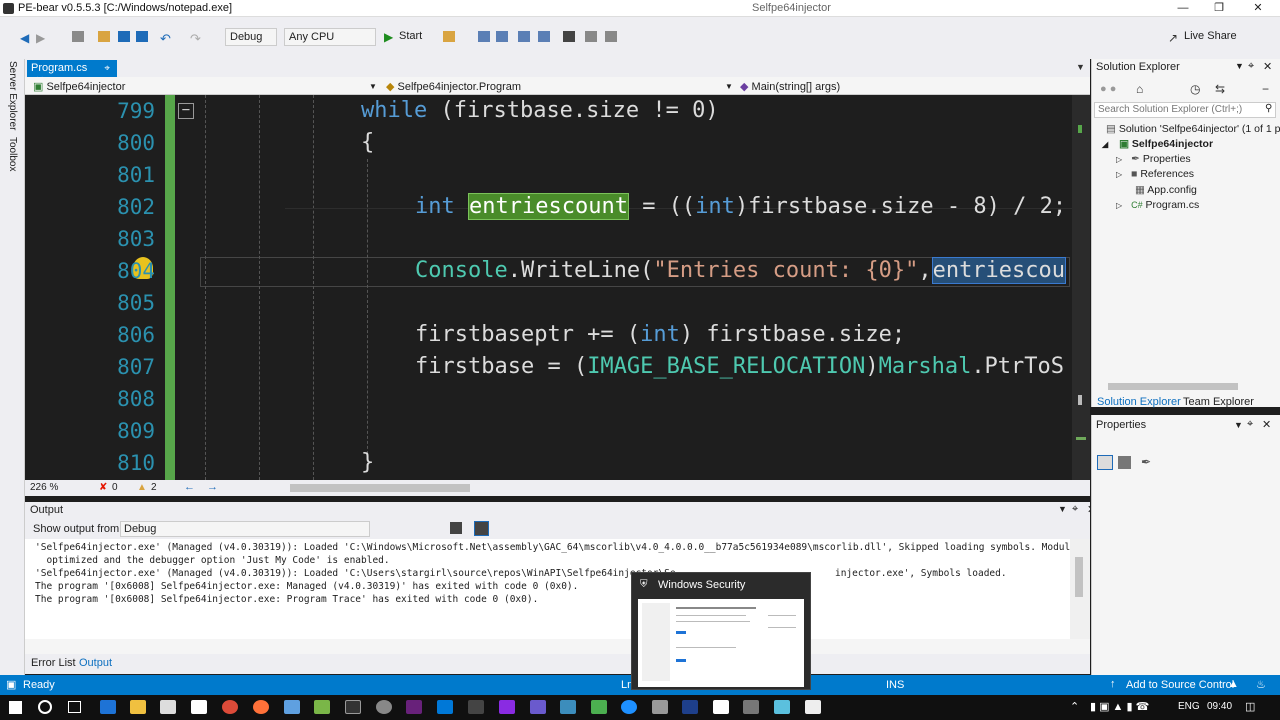 This screenshot has width=1280, height=720. Describe the element at coordinates (721, 707) in the screenshot. I see `windows-security-icon` at that location.